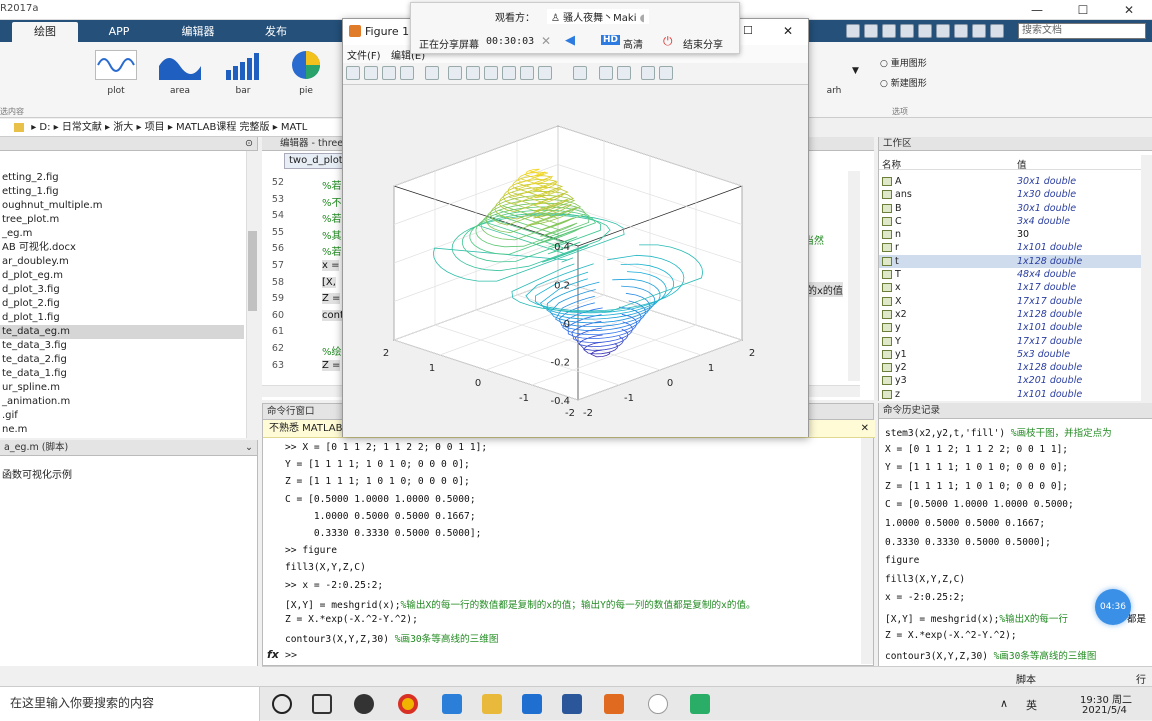 Image resolution: width=1152 pixels, height=721 pixels. What do you see at coordinates (666, 73) in the screenshot?
I see `show-plot-tools-icon` at bounding box center [666, 73].